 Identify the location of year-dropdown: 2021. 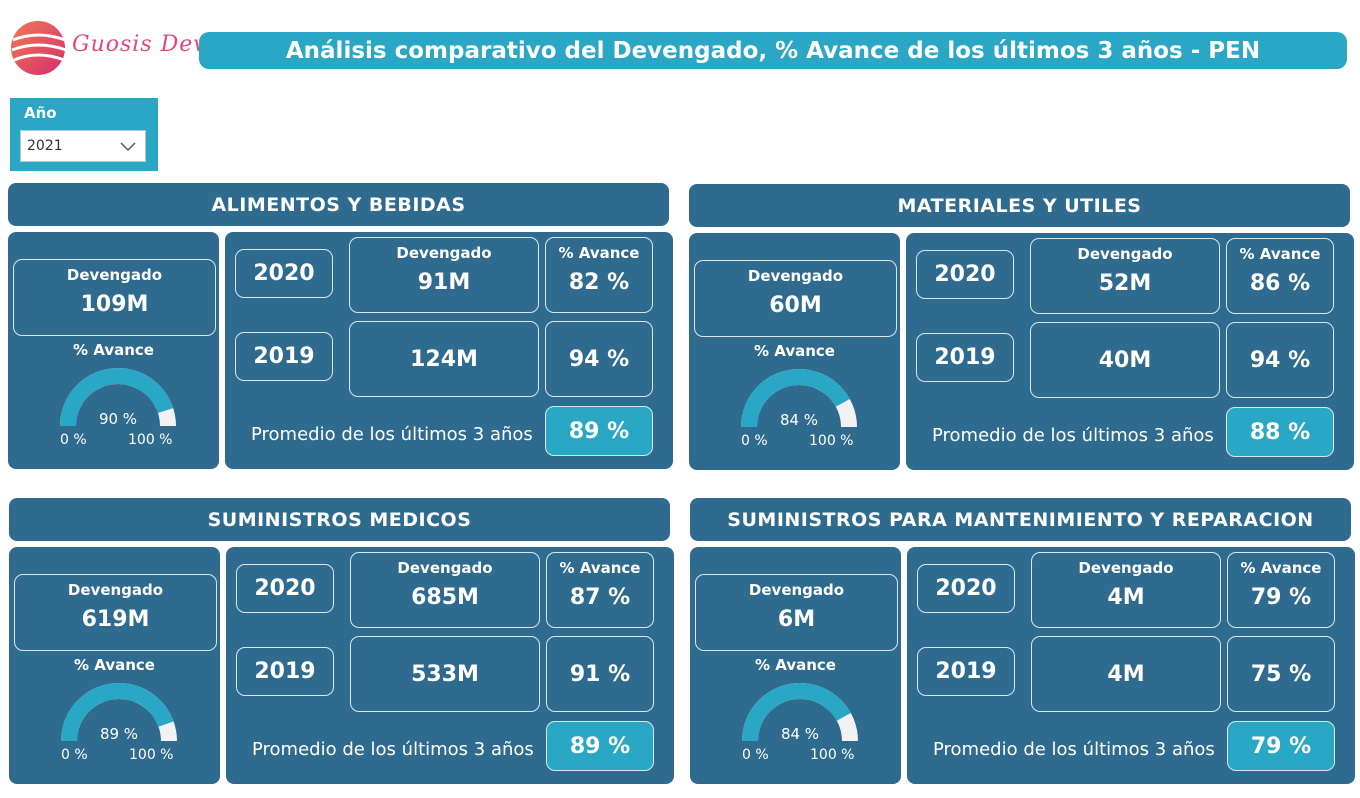
(83, 146).